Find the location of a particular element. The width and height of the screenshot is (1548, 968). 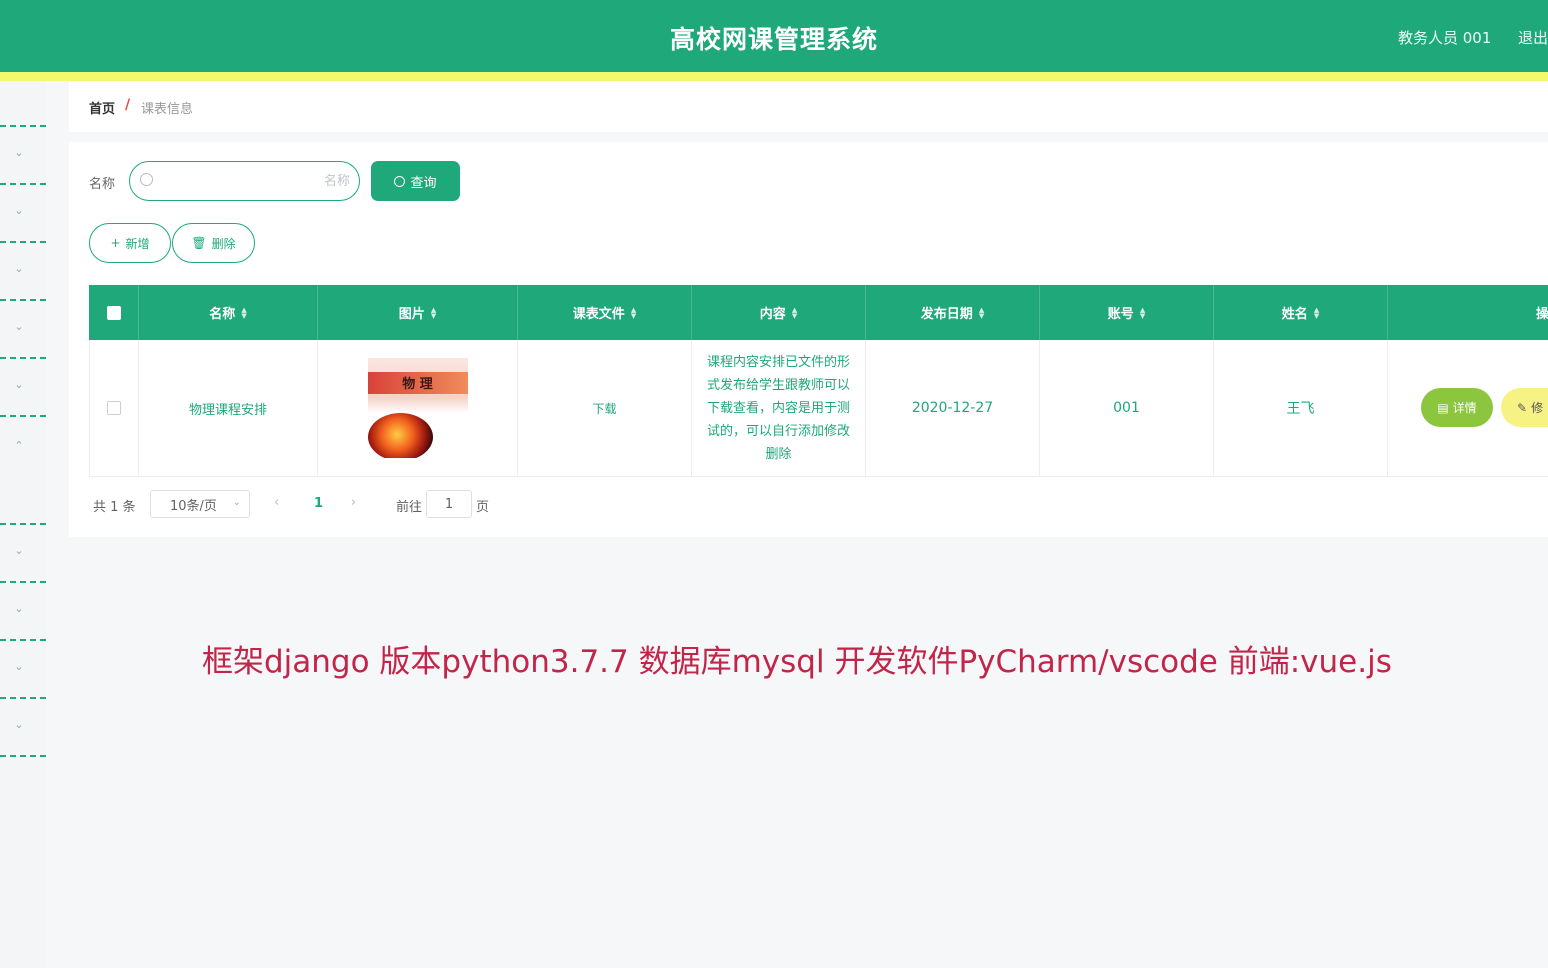

column-header-date: 发布日期 ▲ ▼ is located at coordinates (953, 312).